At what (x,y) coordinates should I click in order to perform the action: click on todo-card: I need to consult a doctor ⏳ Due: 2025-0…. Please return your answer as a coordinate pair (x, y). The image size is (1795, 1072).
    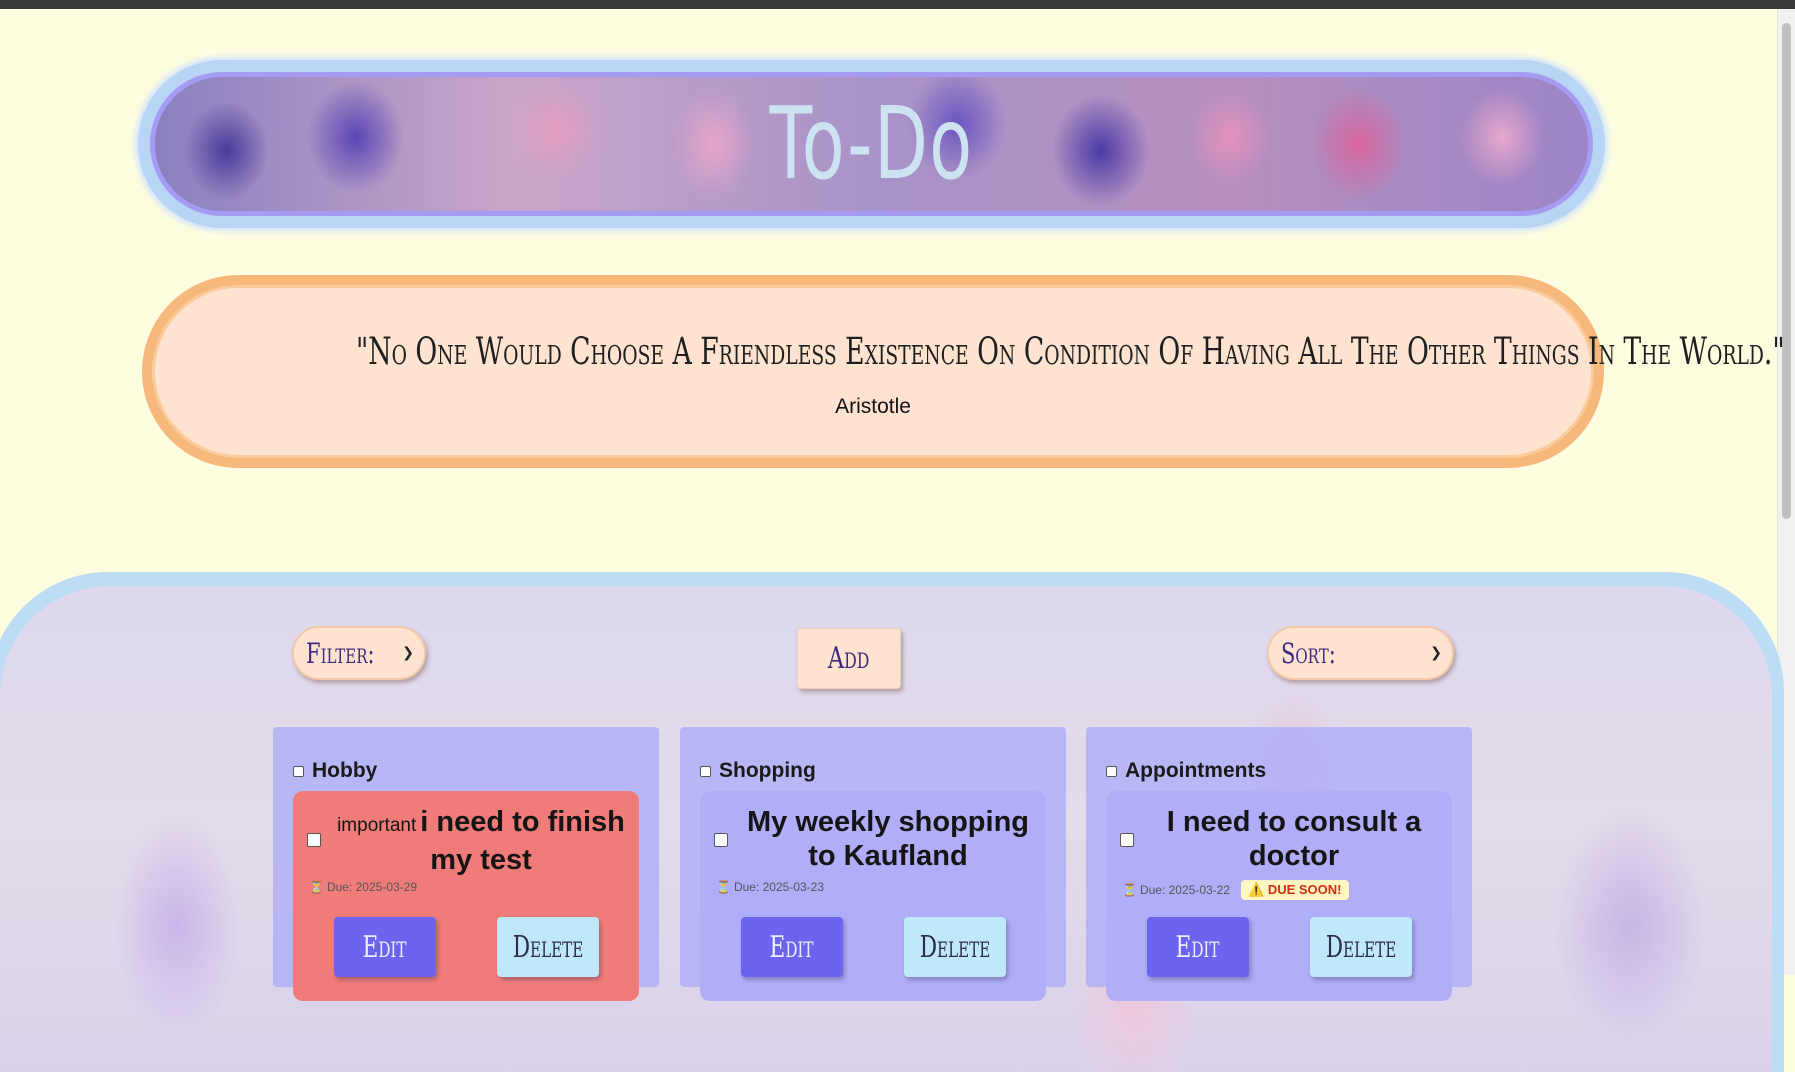
    Looking at the image, I should click on (1279, 896).